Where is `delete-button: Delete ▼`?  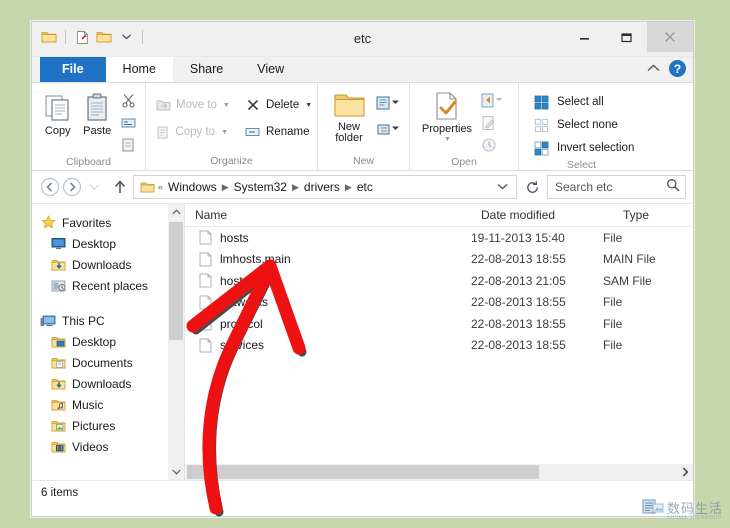 delete-button: Delete ▼ is located at coordinates (278, 105).